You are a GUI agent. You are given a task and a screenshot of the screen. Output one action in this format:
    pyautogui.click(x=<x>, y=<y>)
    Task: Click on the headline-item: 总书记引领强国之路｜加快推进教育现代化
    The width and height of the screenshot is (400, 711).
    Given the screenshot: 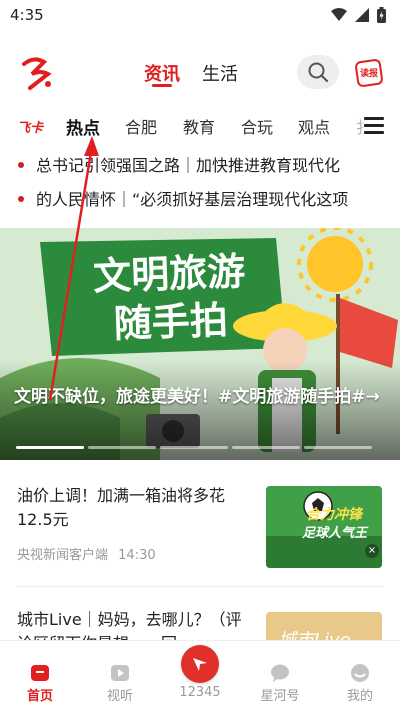 What is the action you would take?
    pyautogui.click(x=204, y=165)
    